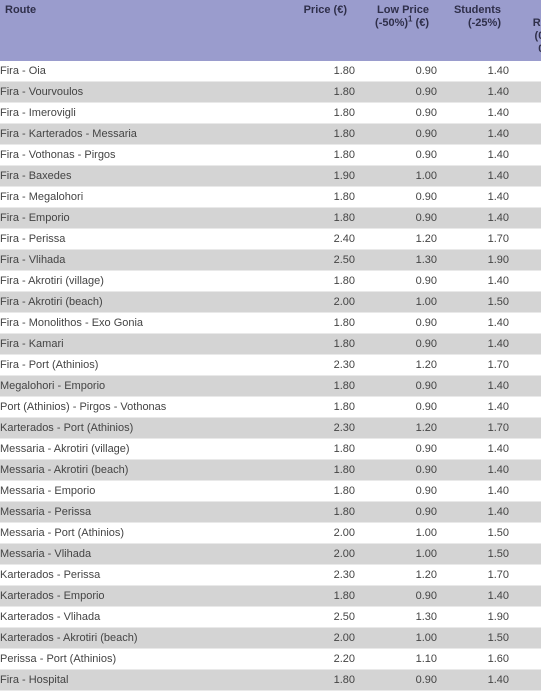 The width and height of the screenshot is (541, 691). Describe the element at coordinates (270, 113) in the screenshot. I see `table-row: Fira - Imerovigli1.800.901.402.30` at that location.